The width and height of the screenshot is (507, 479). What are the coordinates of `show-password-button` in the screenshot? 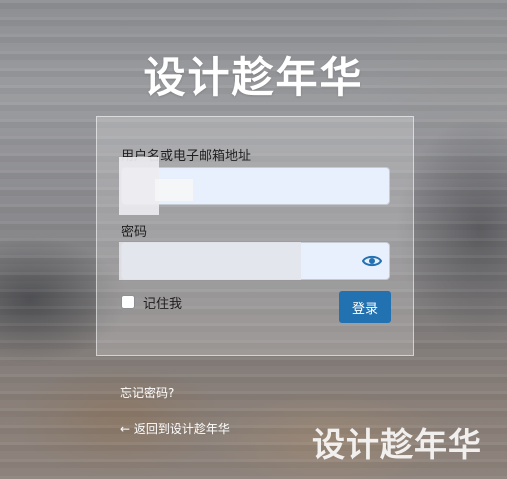 It's located at (372, 261).